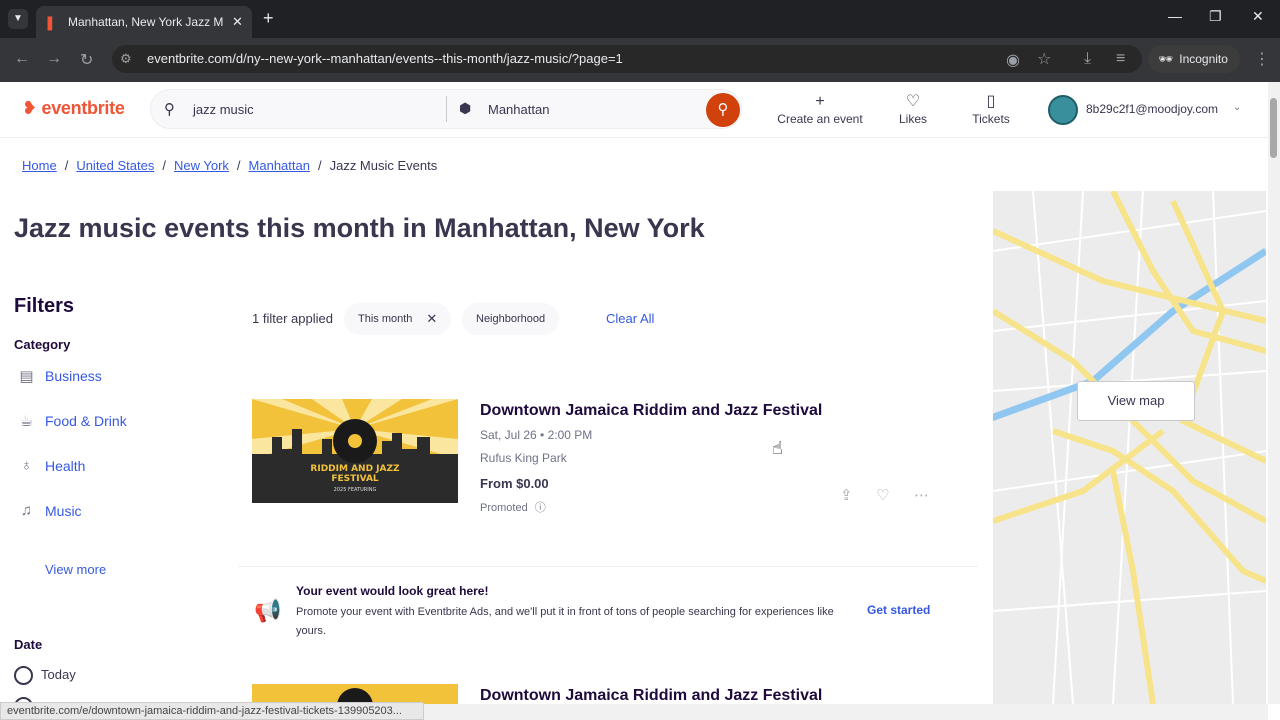 The height and width of the screenshot is (720, 1280). Describe the element at coordinates (22, 59) in the screenshot. I see `back-icon: ←` at that location.